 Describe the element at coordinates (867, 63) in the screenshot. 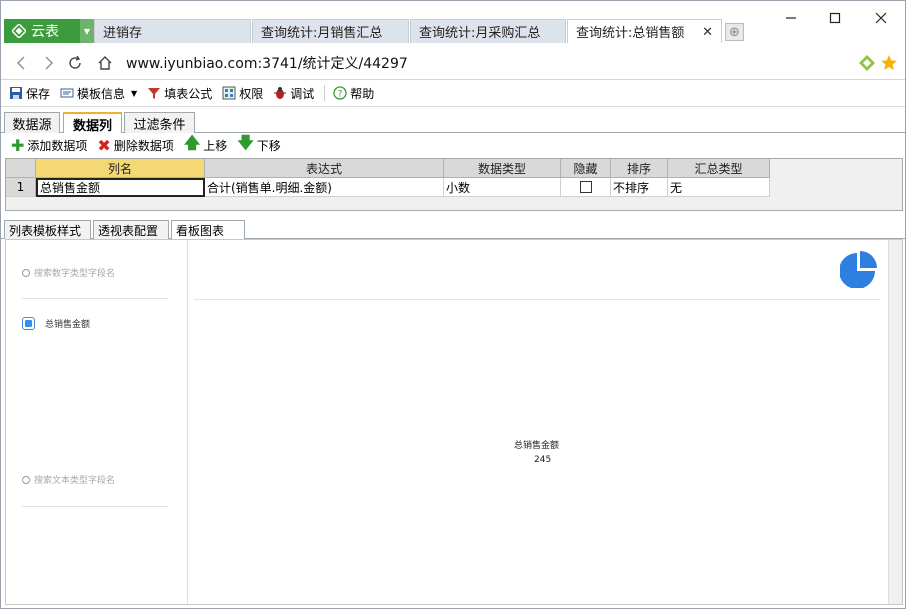

I see `extension-diamond-icon` at that location.